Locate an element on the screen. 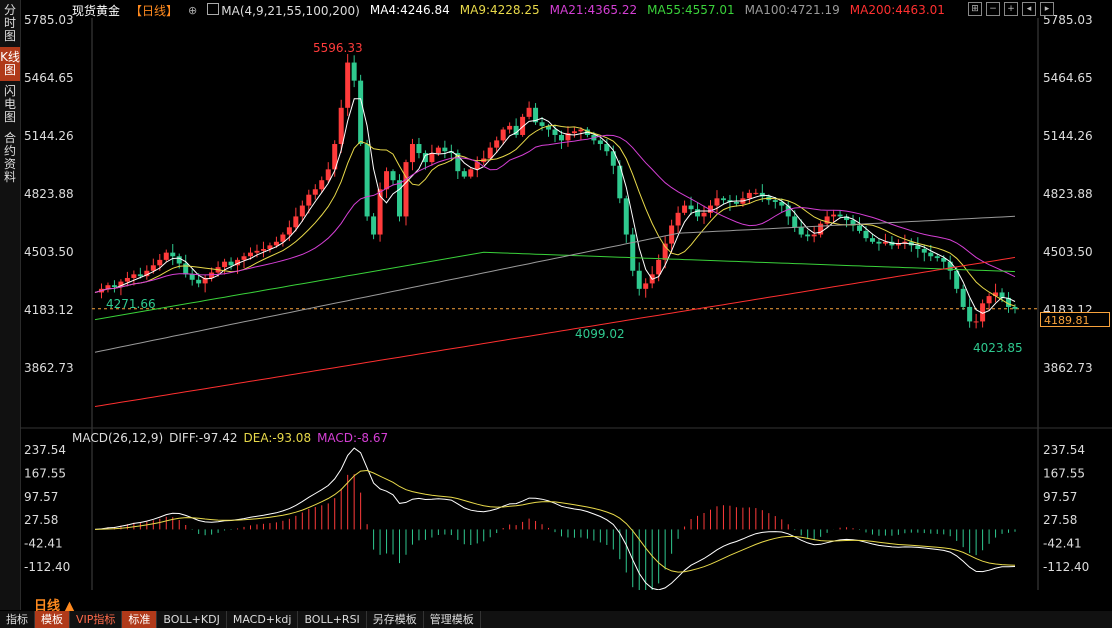  price-axis-right-label: 3862.73 is located at coordinates (1068, 368).